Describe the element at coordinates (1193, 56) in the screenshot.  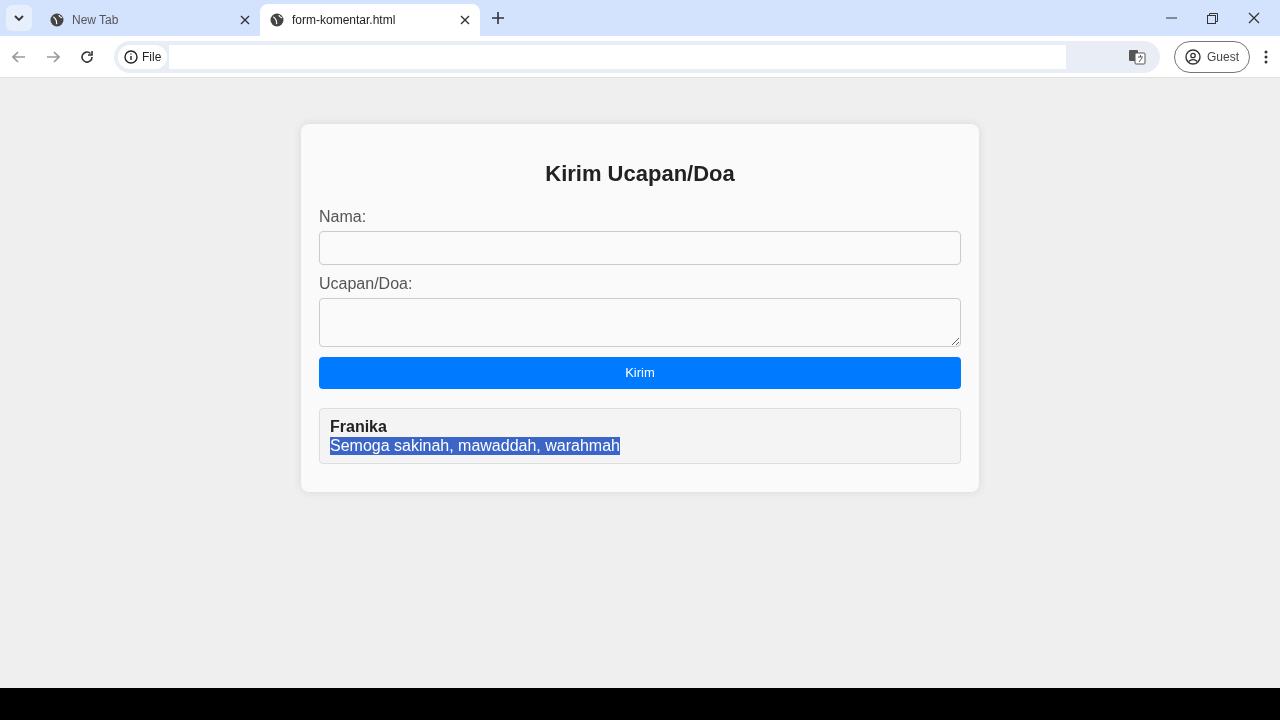
I see `person-icon` at that location.